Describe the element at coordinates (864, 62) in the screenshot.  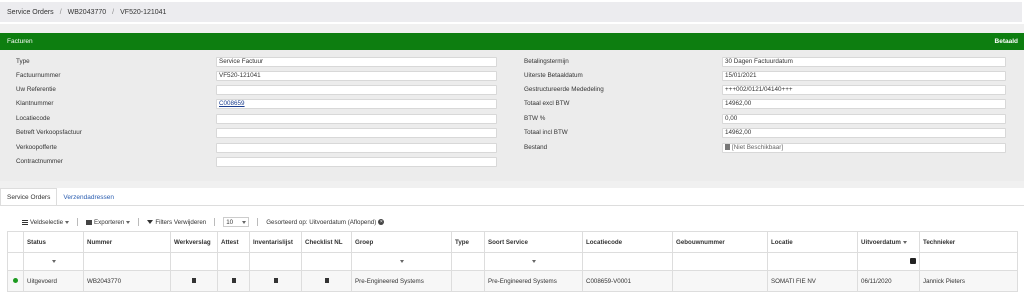
I see `field-payment-term: 30 Dagen Factuurdatum` at that location.